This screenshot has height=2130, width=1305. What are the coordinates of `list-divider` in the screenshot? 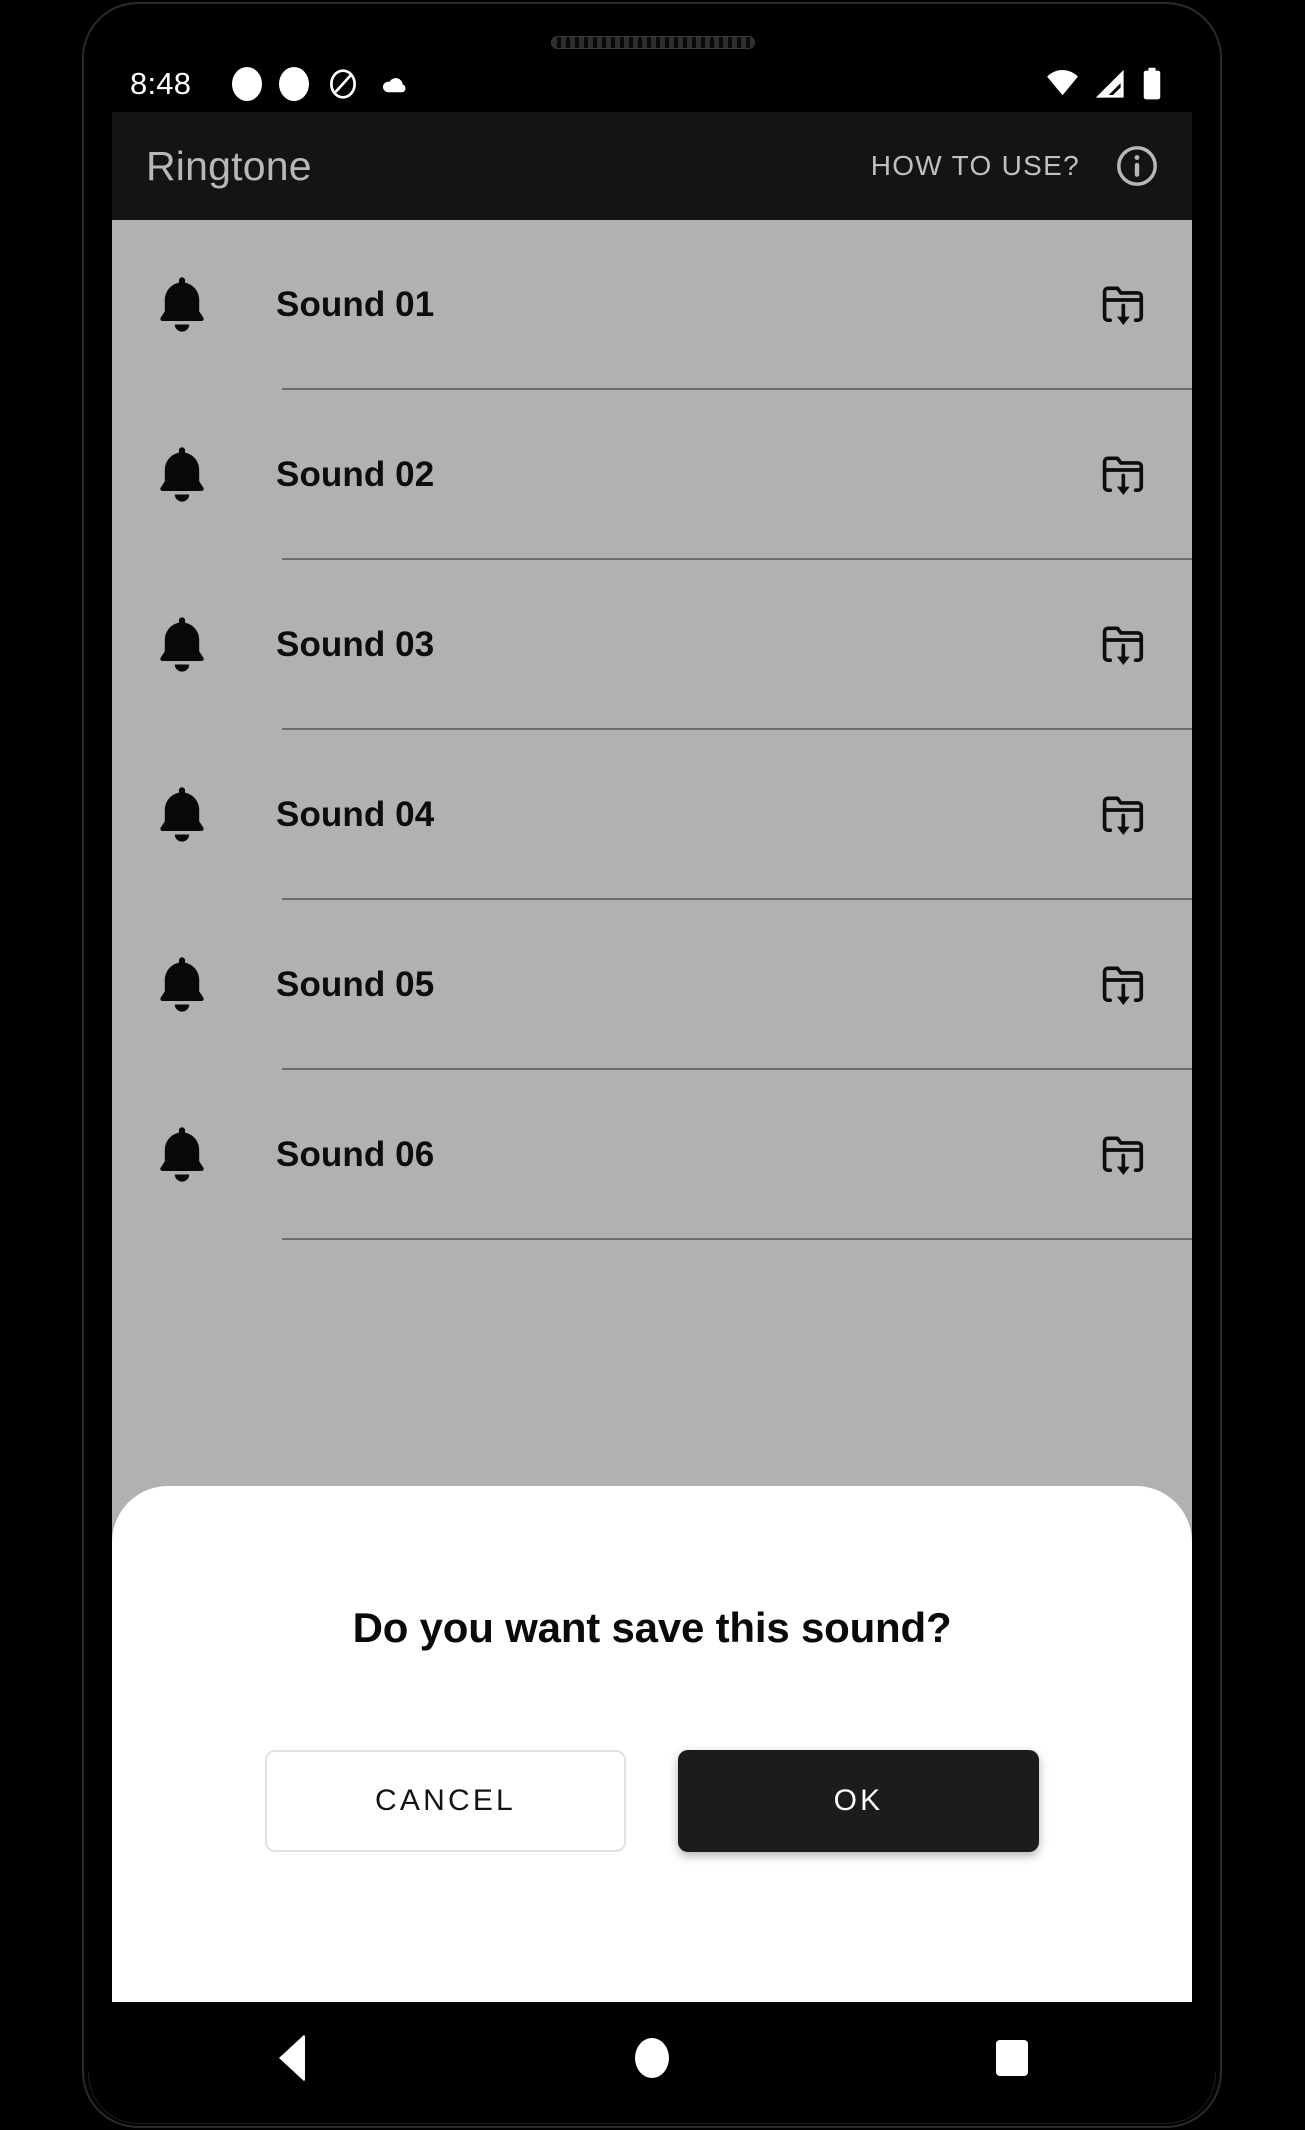 It's located at (737, 1239).